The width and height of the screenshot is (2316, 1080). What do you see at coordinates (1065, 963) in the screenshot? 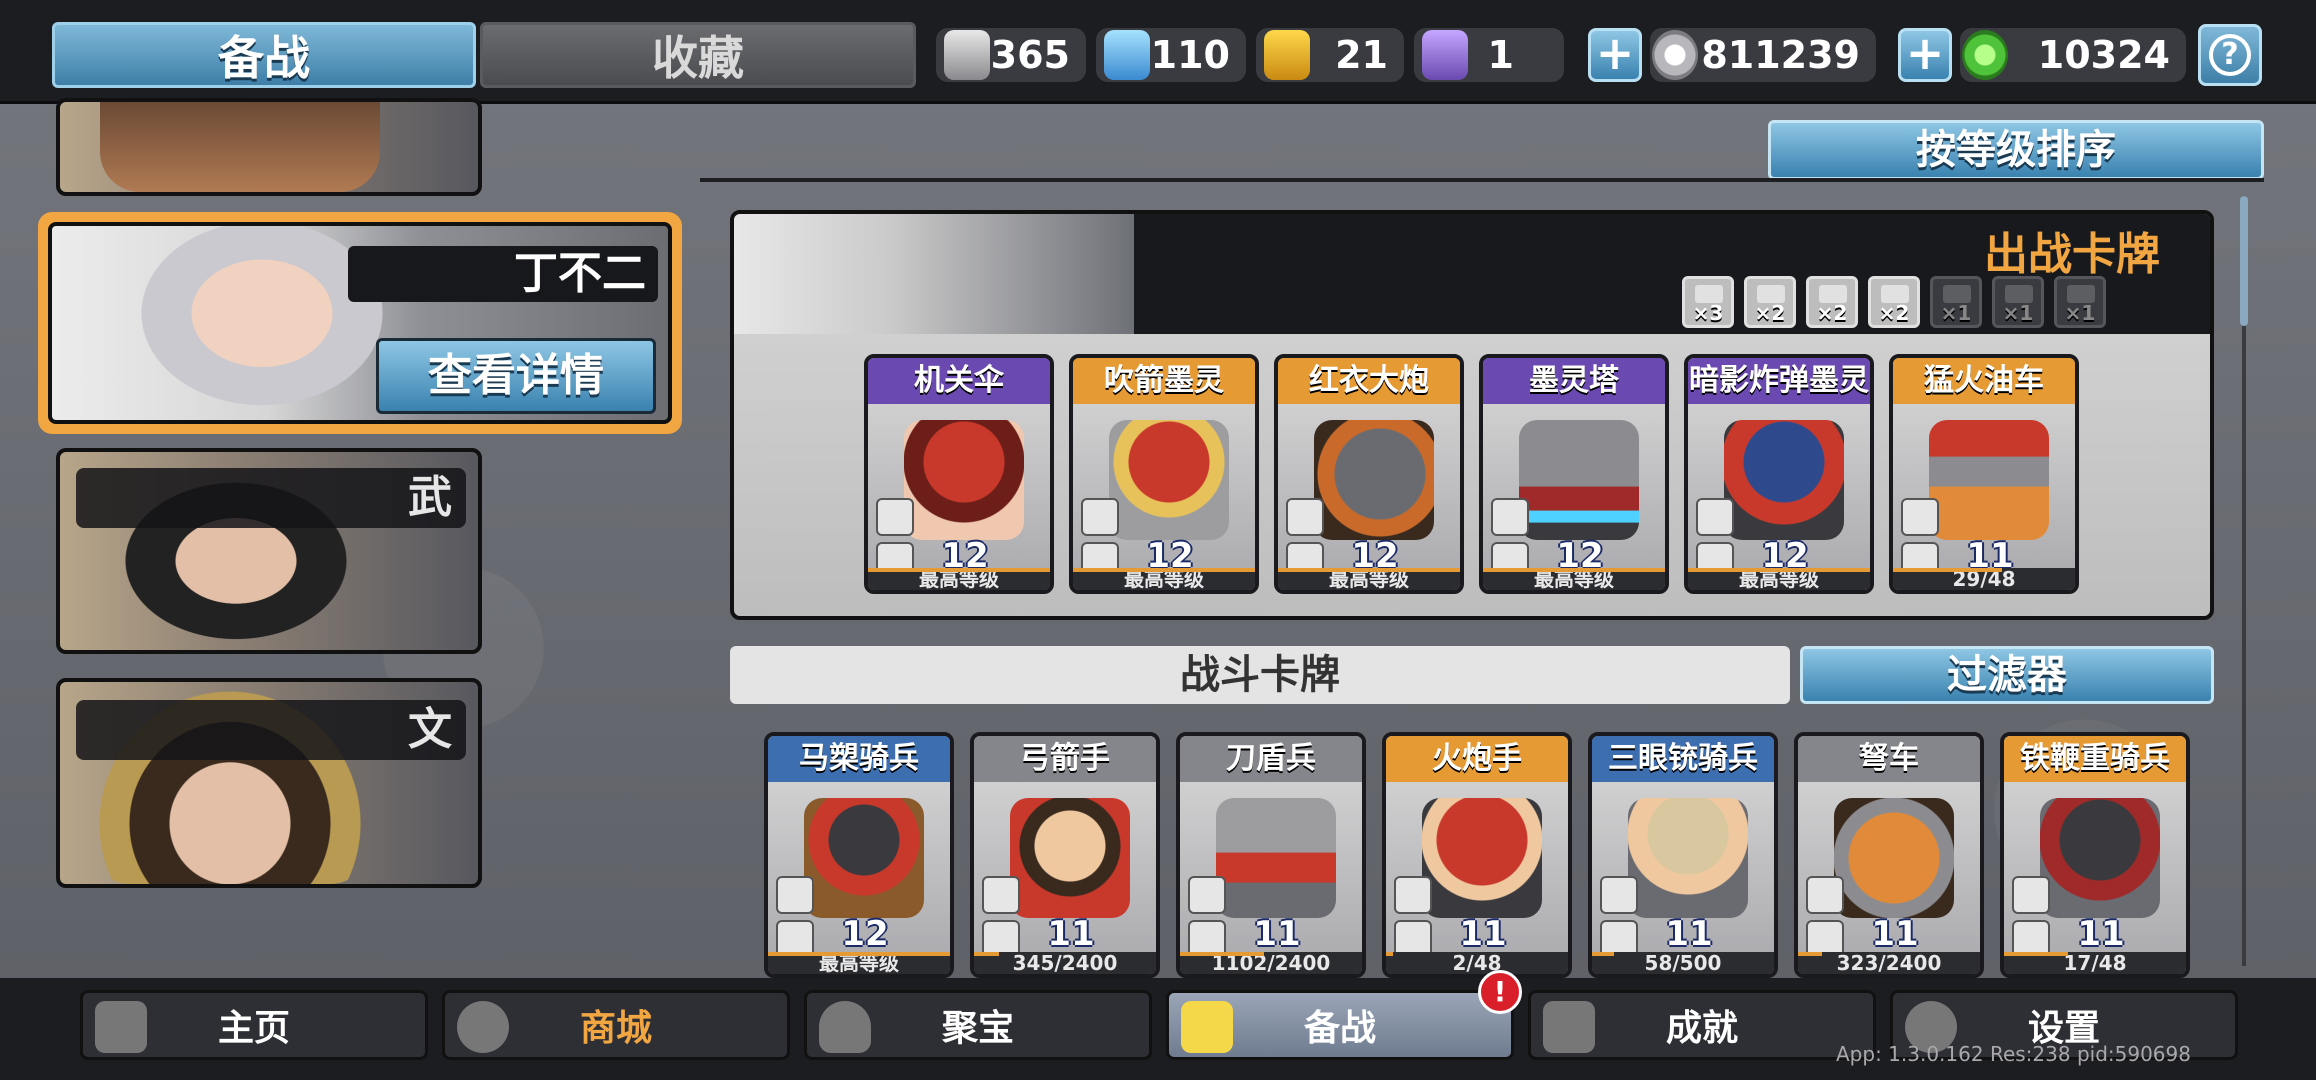
I see `card-progress: 345/2400` at bounding box center [1065, 963].